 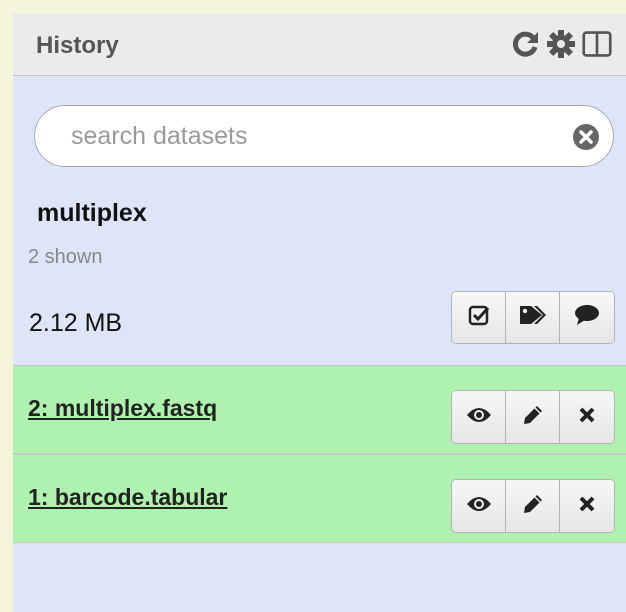 I want to click on dataset-title: 1: barcode.tabular, so click(x=127, y=497).